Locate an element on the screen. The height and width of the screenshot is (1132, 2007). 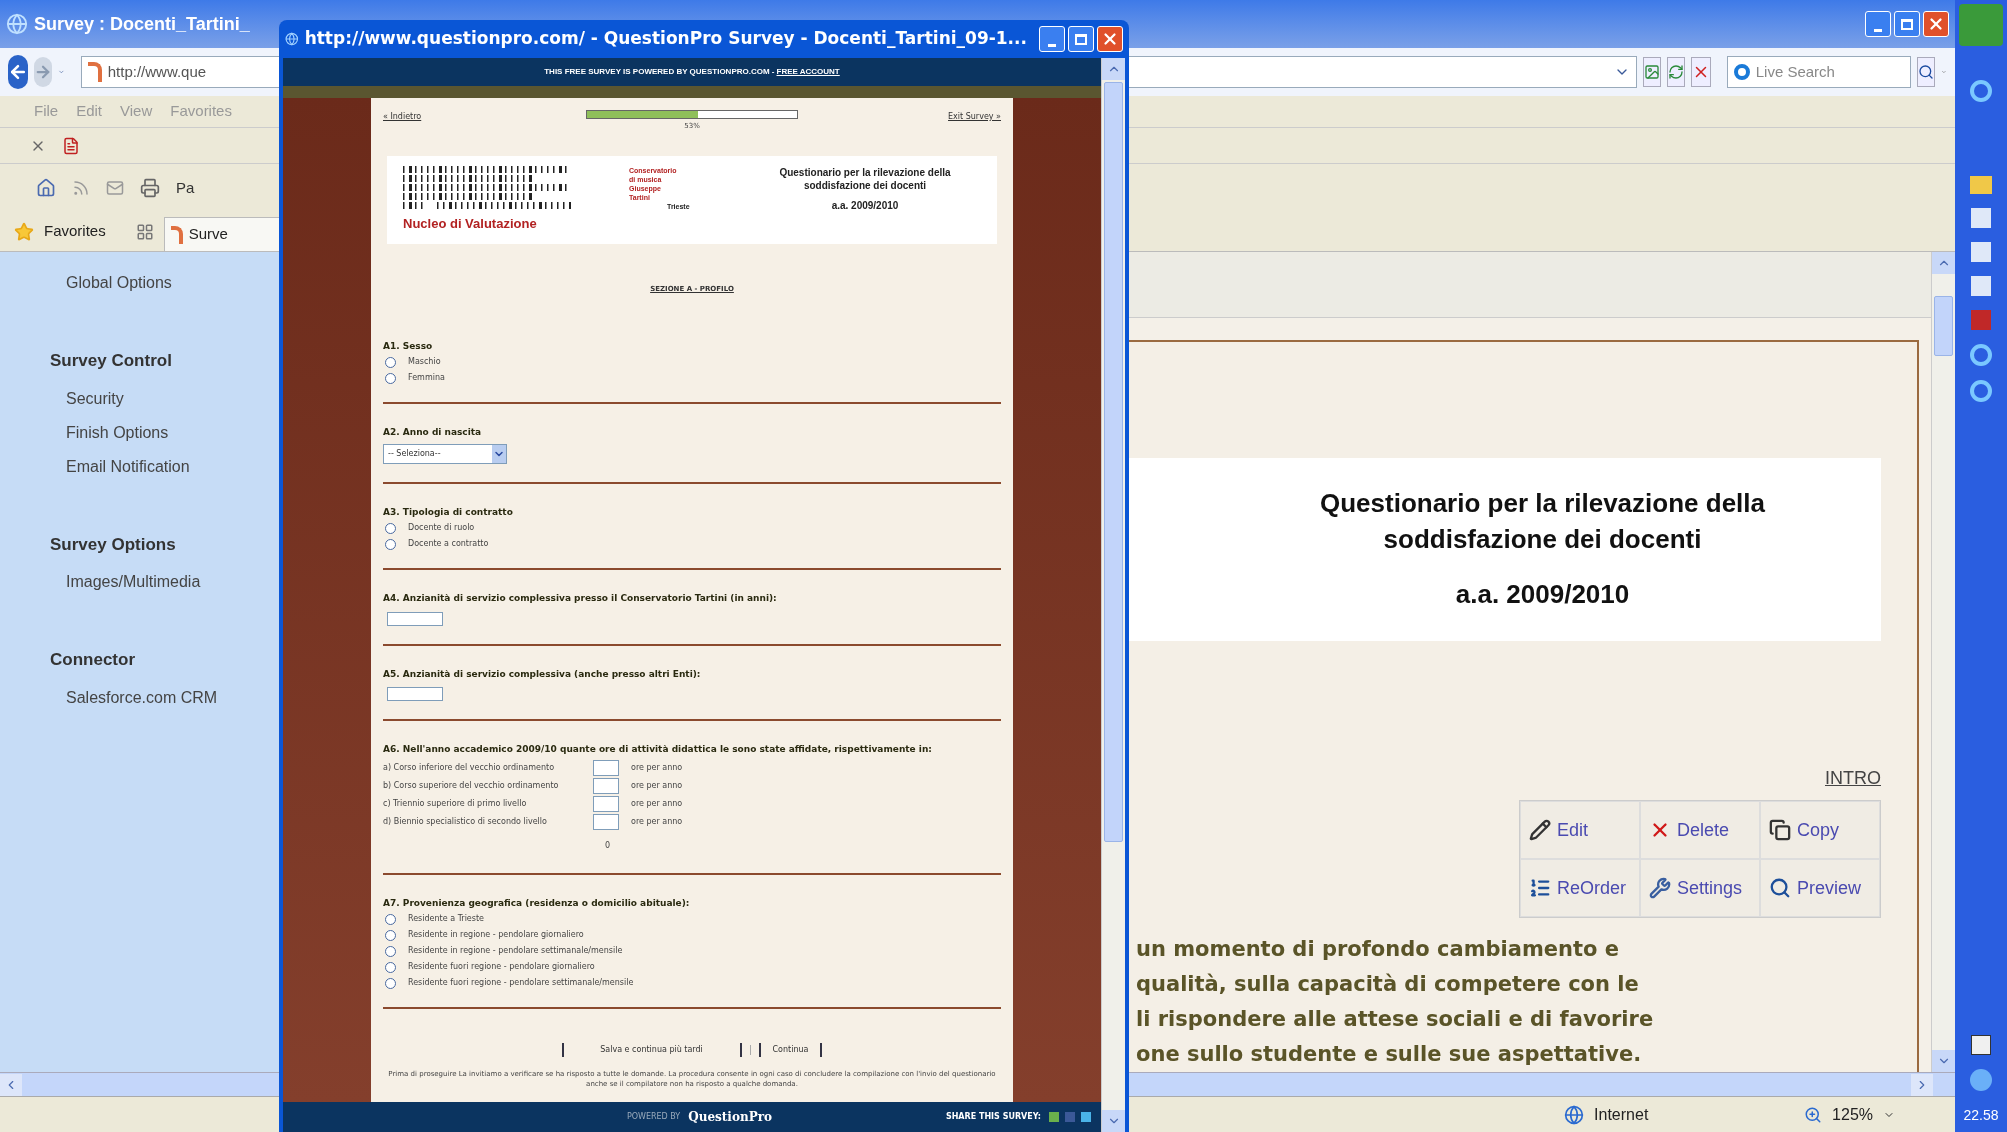
year-label: a.a. 2009/2010 is located at coordinates (1542, 594).